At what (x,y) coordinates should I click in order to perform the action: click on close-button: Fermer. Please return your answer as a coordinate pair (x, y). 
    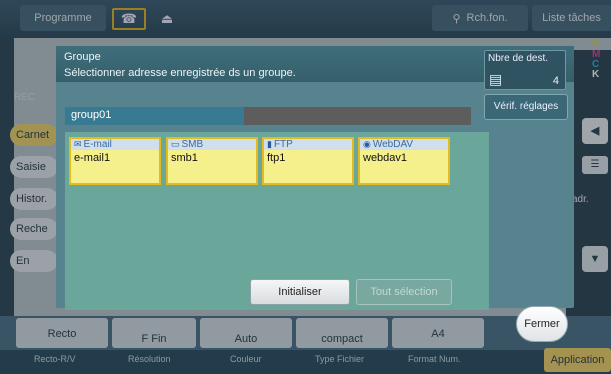
    Looking at the image, I should click on (542, 324).